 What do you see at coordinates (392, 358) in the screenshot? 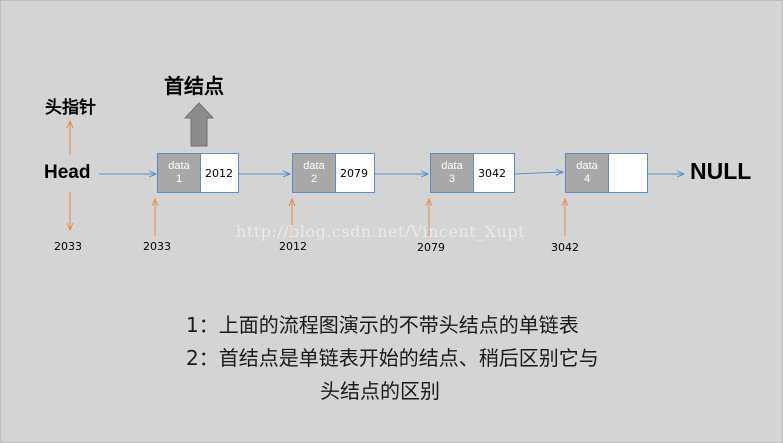
I see `caption-line-2: 2：首结点是单链表开始的结点、稍后区别它与` at bounding box center [392, 358].